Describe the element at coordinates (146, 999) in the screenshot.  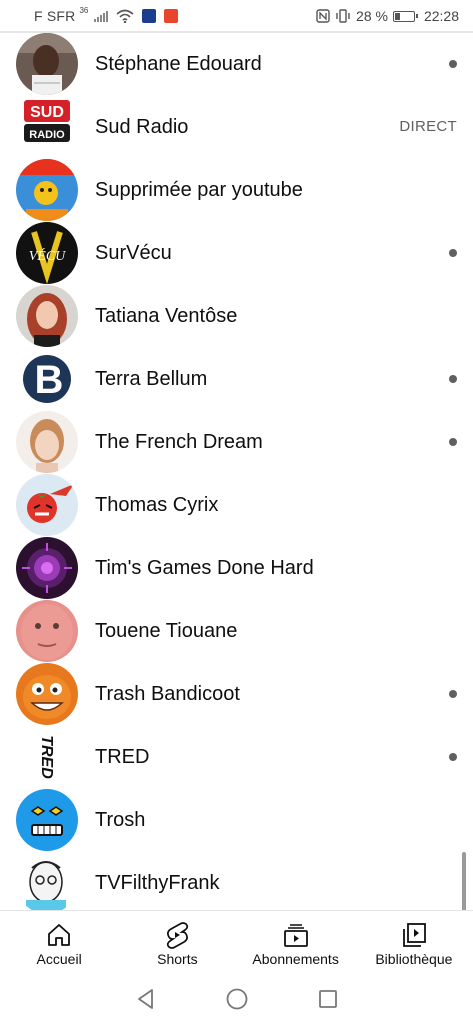
I see `back-icon` at that location.